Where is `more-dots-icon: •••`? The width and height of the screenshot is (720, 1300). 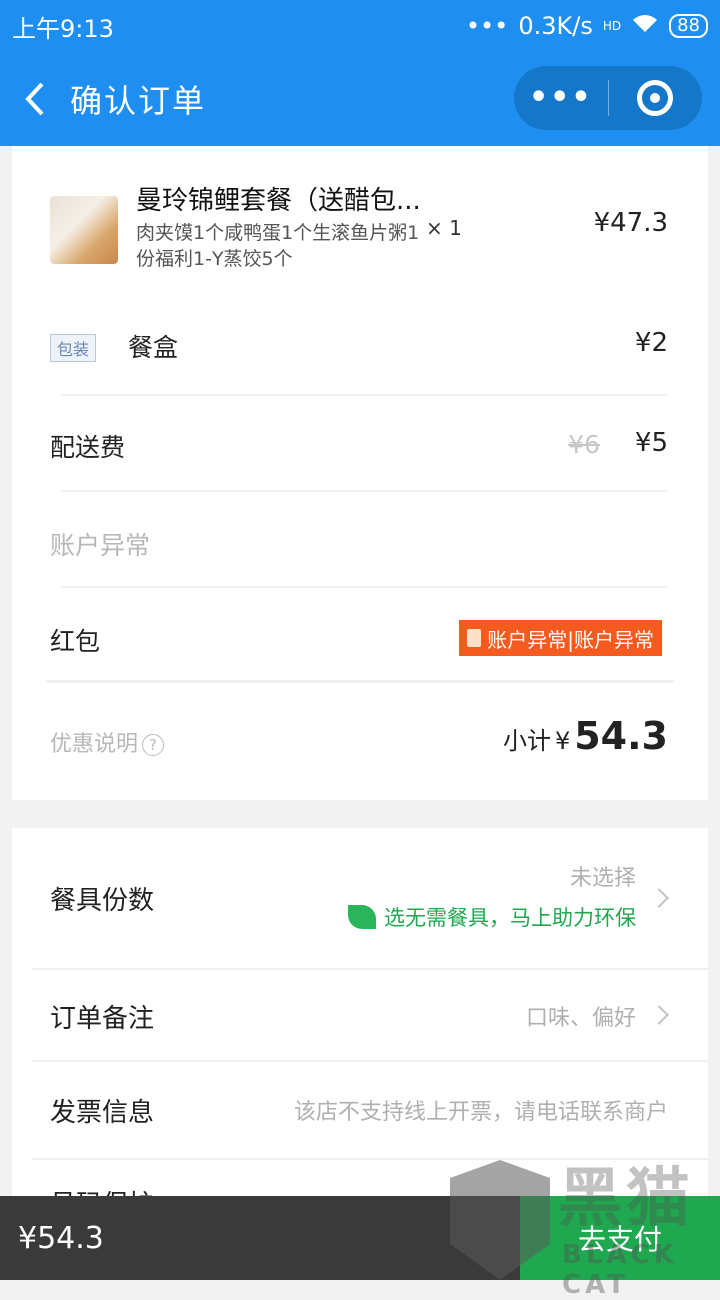
more-dots-icon: ••• is located at coordinates (560, 97).